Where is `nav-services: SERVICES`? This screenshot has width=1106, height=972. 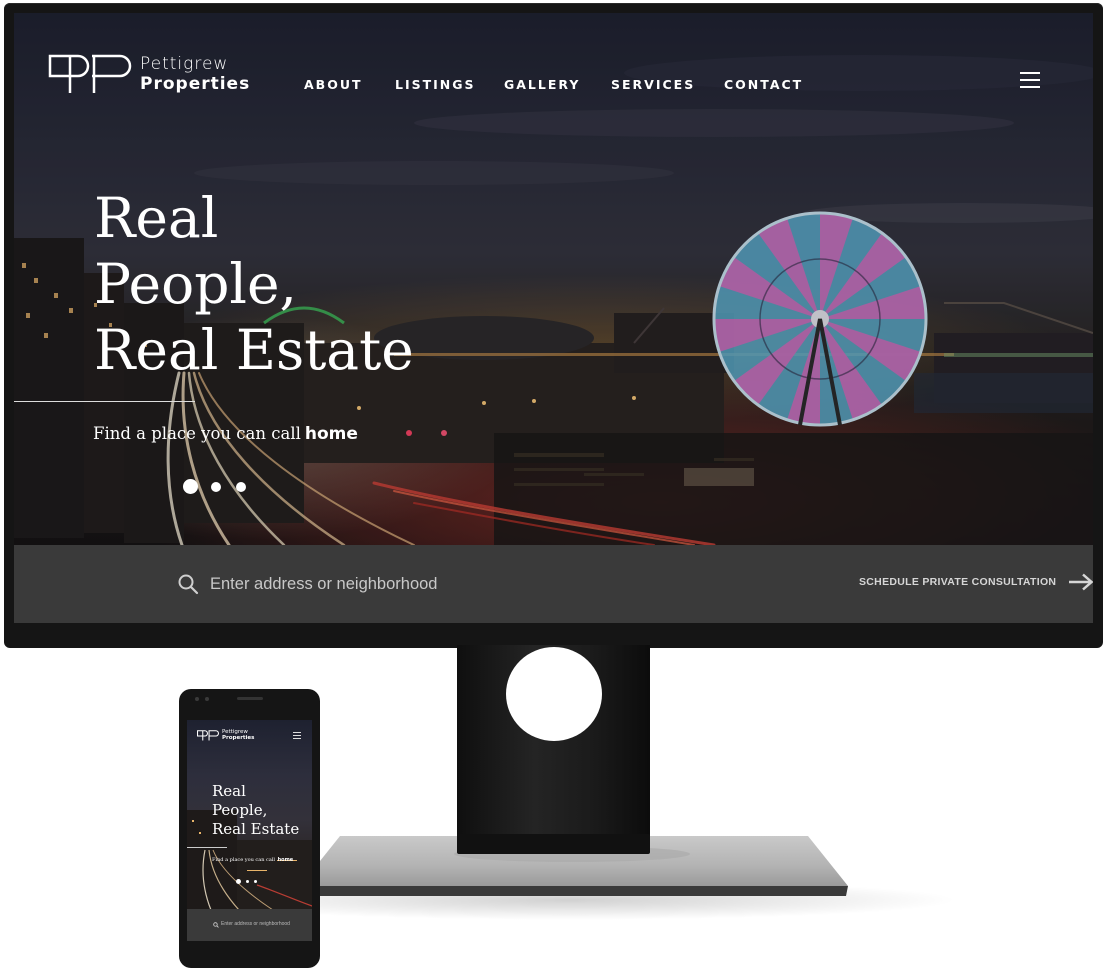
nav-services: SERVICES is located at coordinates (653, 84).